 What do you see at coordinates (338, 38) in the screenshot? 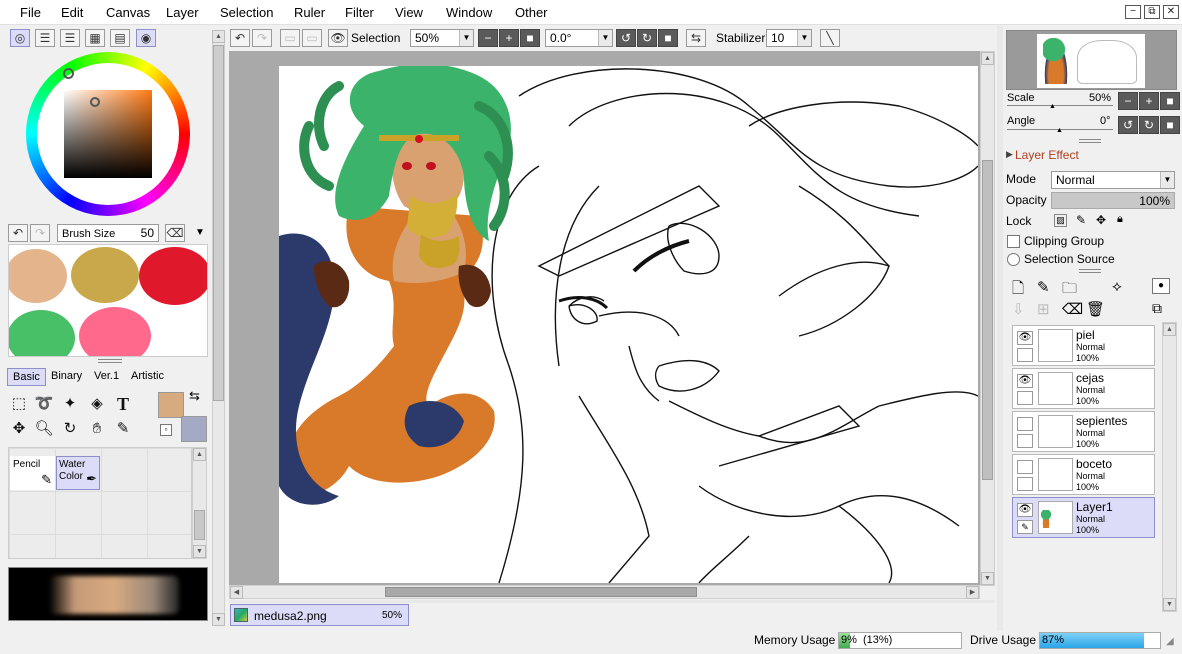
I see `selection-visibility-icon: 👁︎` at bounding box center [338, 38].